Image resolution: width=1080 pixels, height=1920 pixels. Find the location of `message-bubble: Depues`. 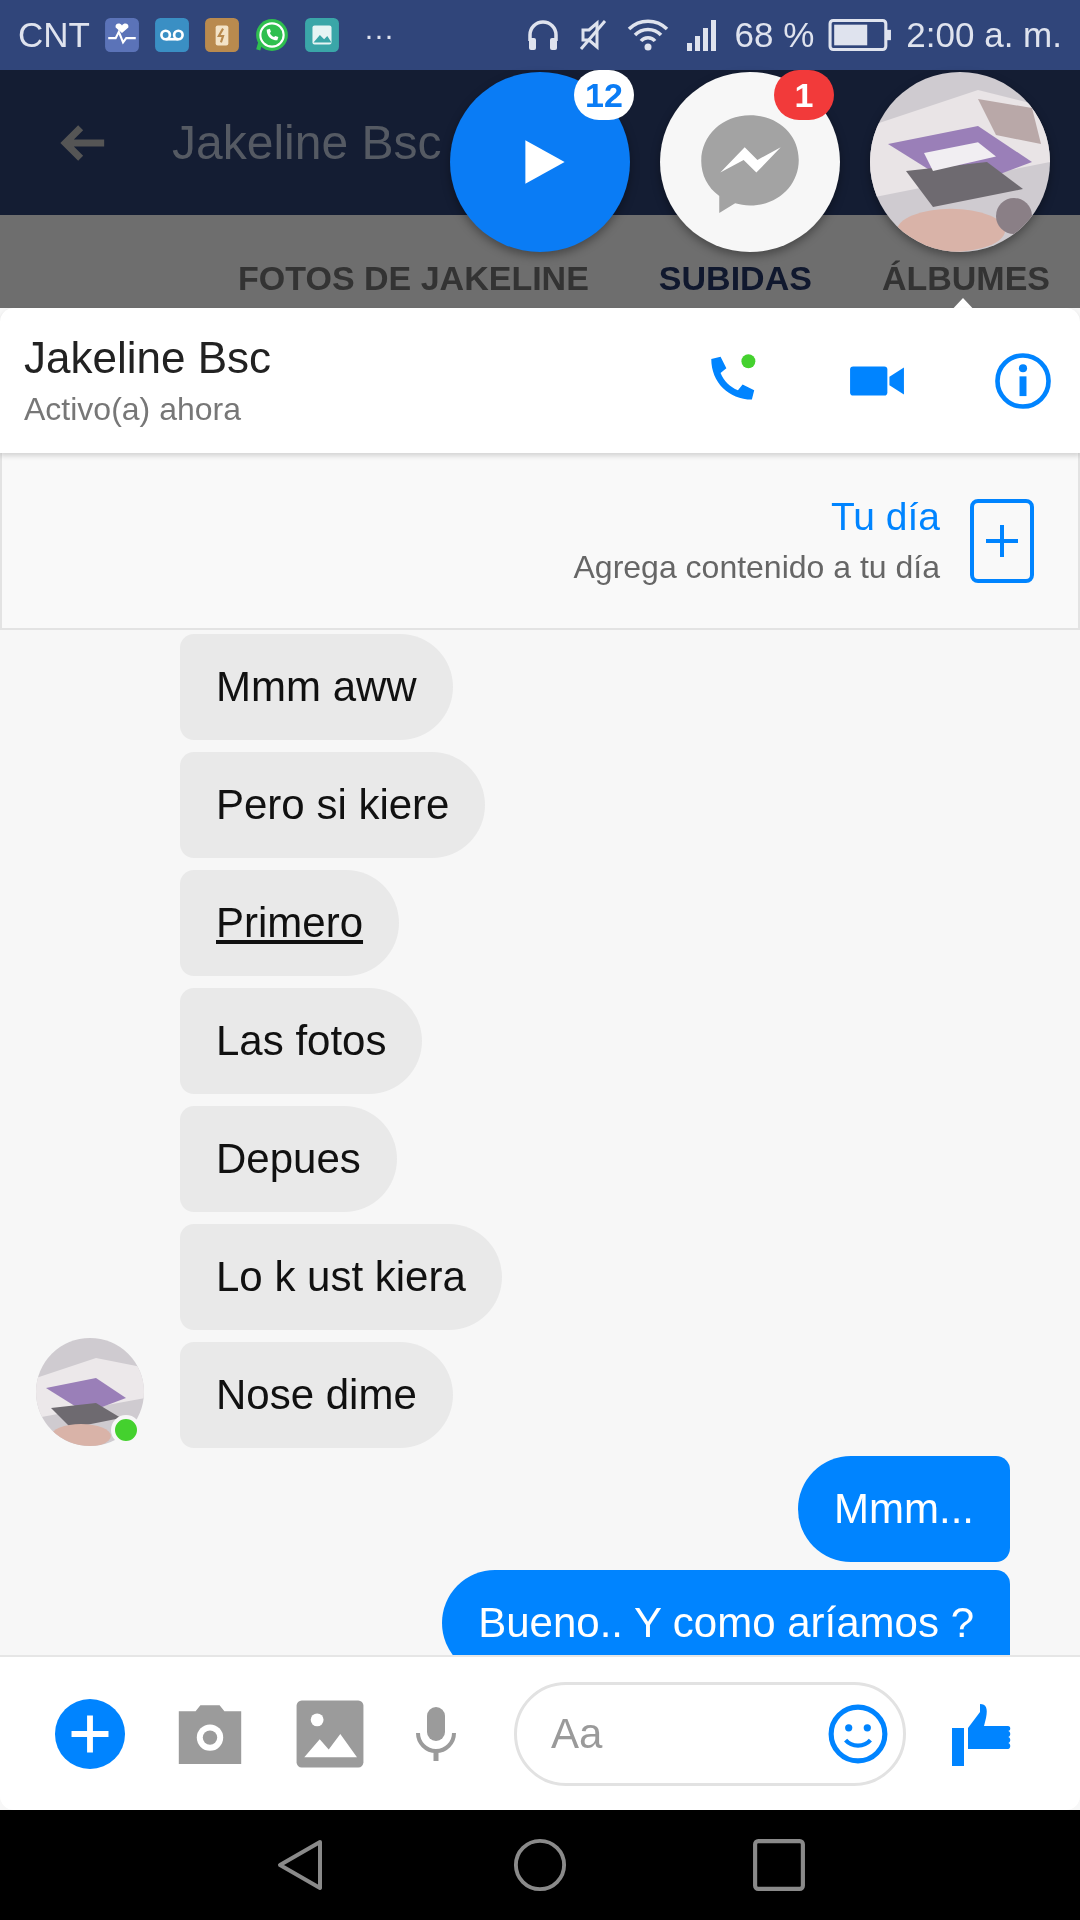

message-bubble: Depues is located at coordinates (288, 1159).